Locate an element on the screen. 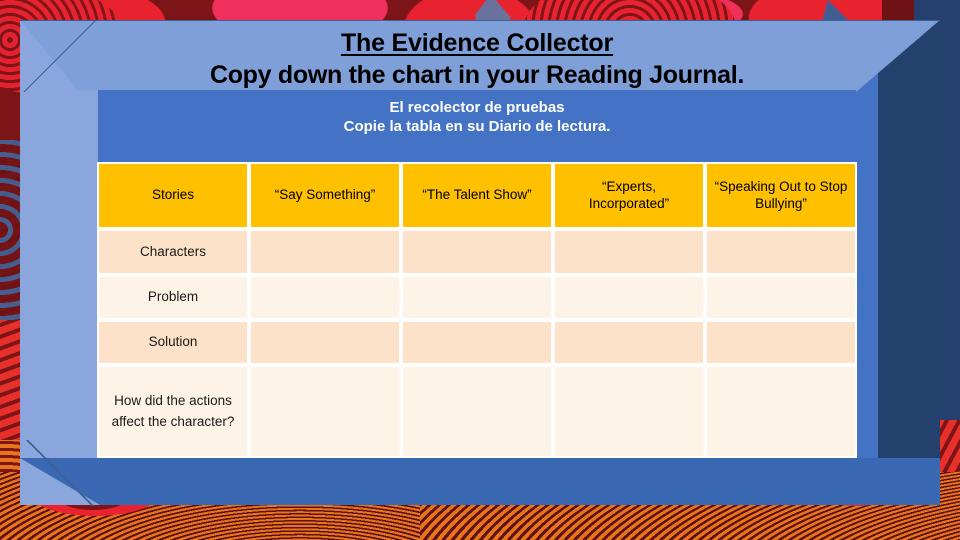 The width and height of the screenshot is (960, 540). cell-characters-say-something is located at coordinates (325, 252).